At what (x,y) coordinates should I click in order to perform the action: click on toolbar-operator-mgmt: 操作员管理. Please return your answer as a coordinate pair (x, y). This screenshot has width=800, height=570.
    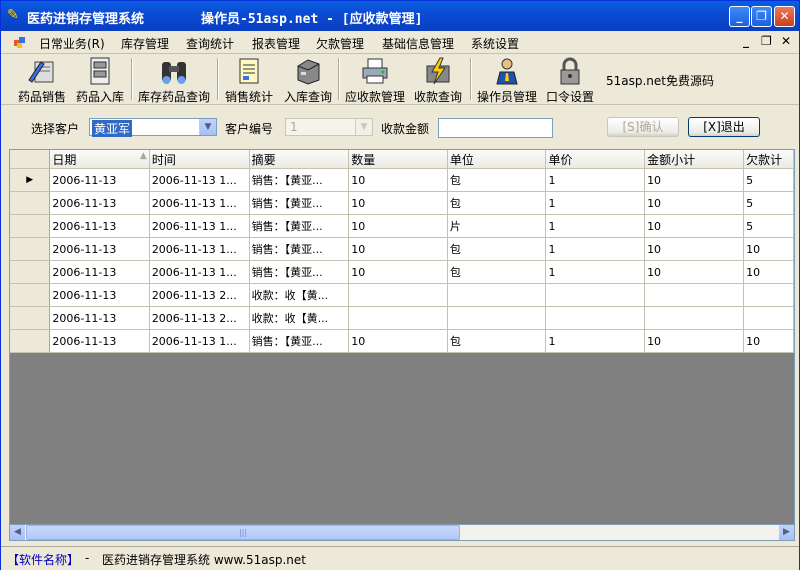
    Looking at the image, I should click on (507, 80).